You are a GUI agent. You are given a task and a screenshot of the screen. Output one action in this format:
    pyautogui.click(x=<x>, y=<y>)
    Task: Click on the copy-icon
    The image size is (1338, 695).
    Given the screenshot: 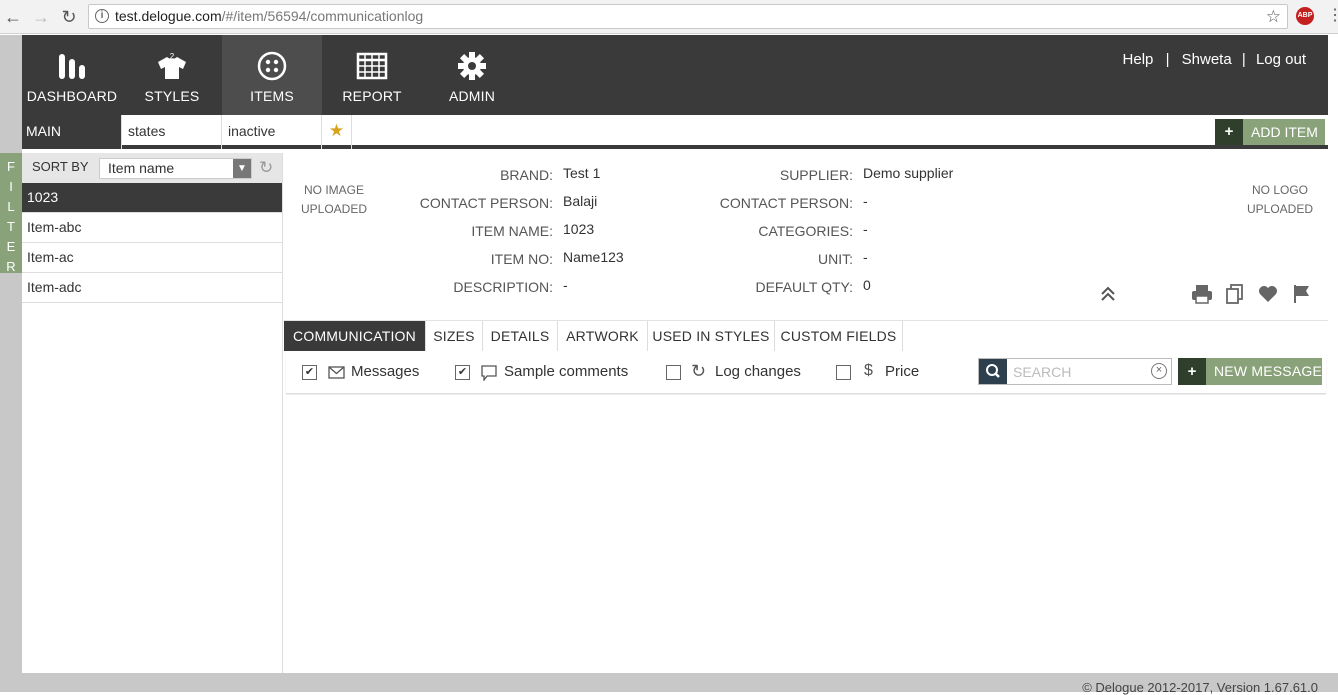 What is the action you would take?
    pyautogui.click(x=1235, y=294)
    